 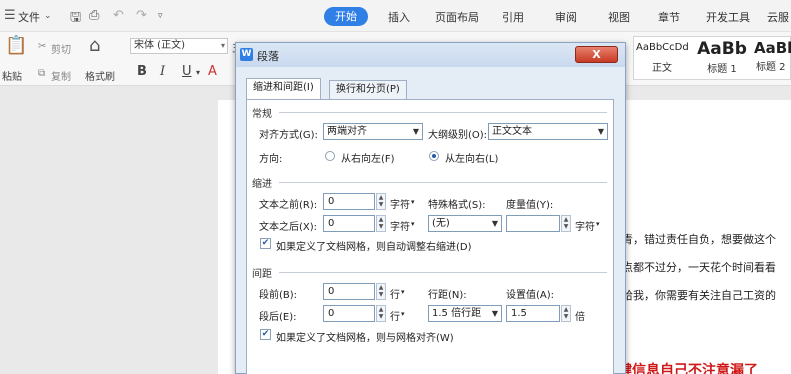 What do you see at coordinates (42, 73) in the screenshot?
I see `copy-icon: ⧉` at bounding box center [42, 73].